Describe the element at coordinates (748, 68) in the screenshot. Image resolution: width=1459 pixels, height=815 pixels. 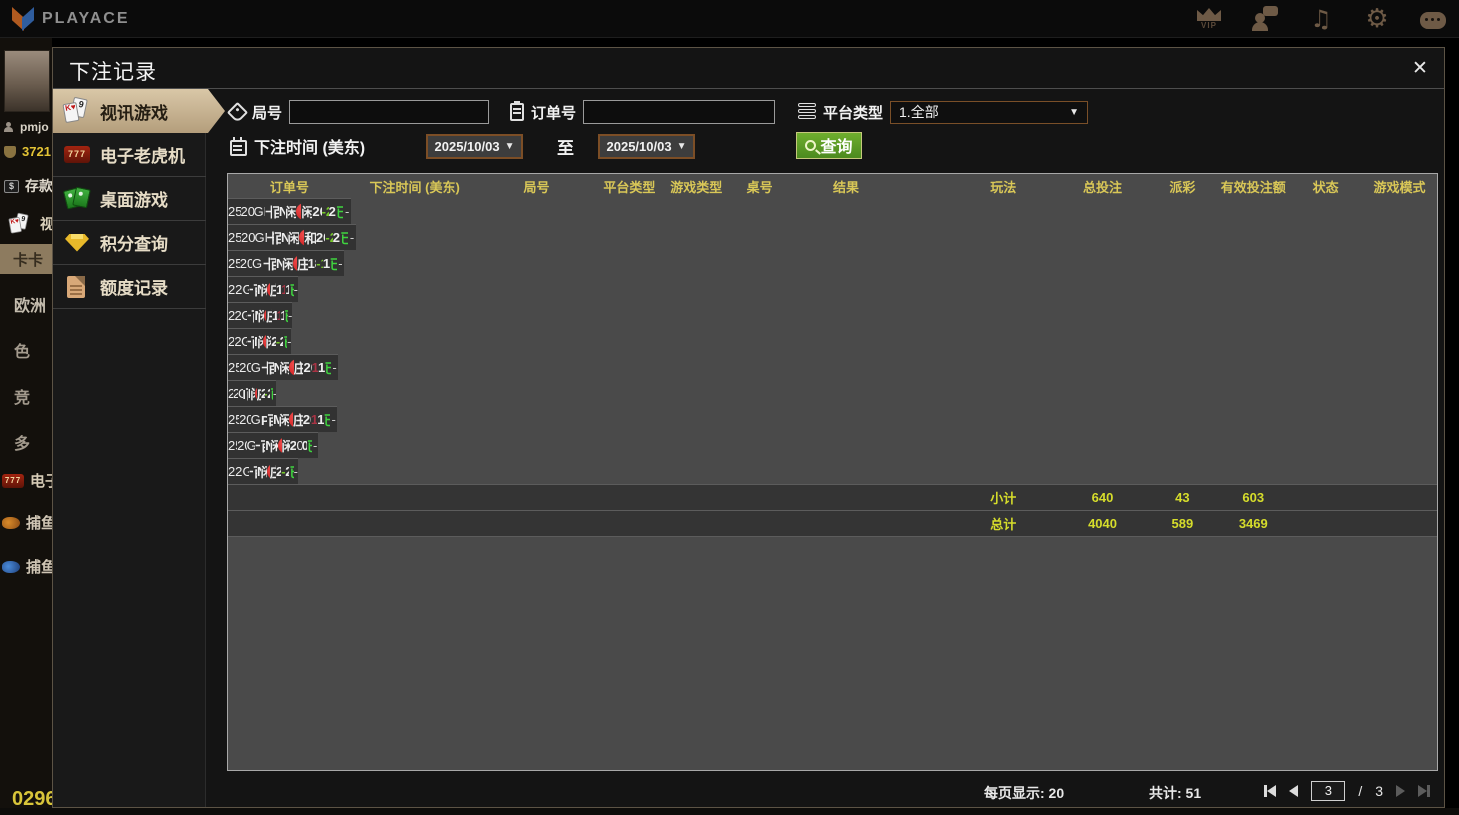
I see `dialog-title-bar: 下注记录 ✕` at that location.